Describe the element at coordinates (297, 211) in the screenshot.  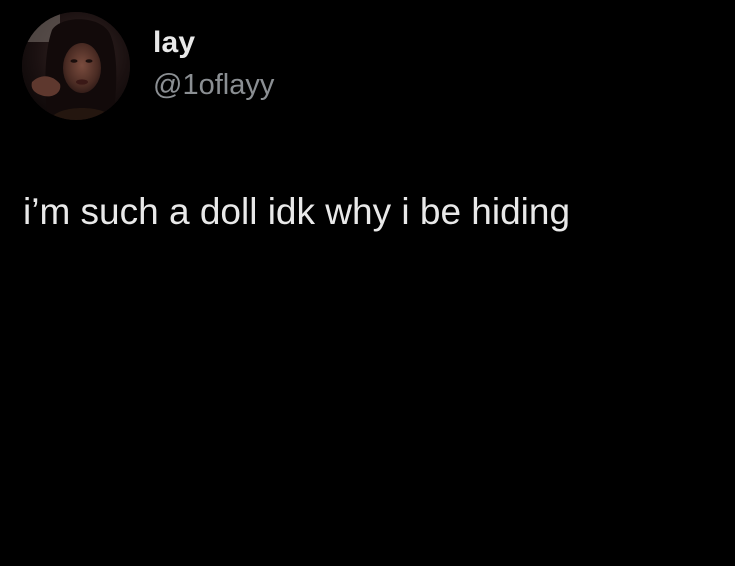
I see `tweet-text: i’m such a doll idk why i be hiding` at that location.